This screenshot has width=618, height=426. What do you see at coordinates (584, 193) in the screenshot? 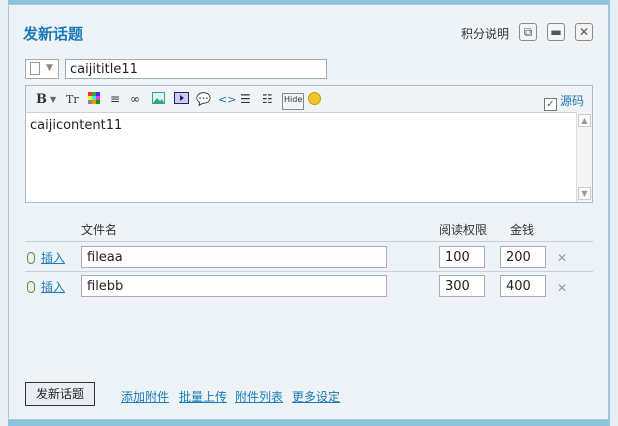
I see `scroll-down-icon: ▼` at bounding box center [584, 193].